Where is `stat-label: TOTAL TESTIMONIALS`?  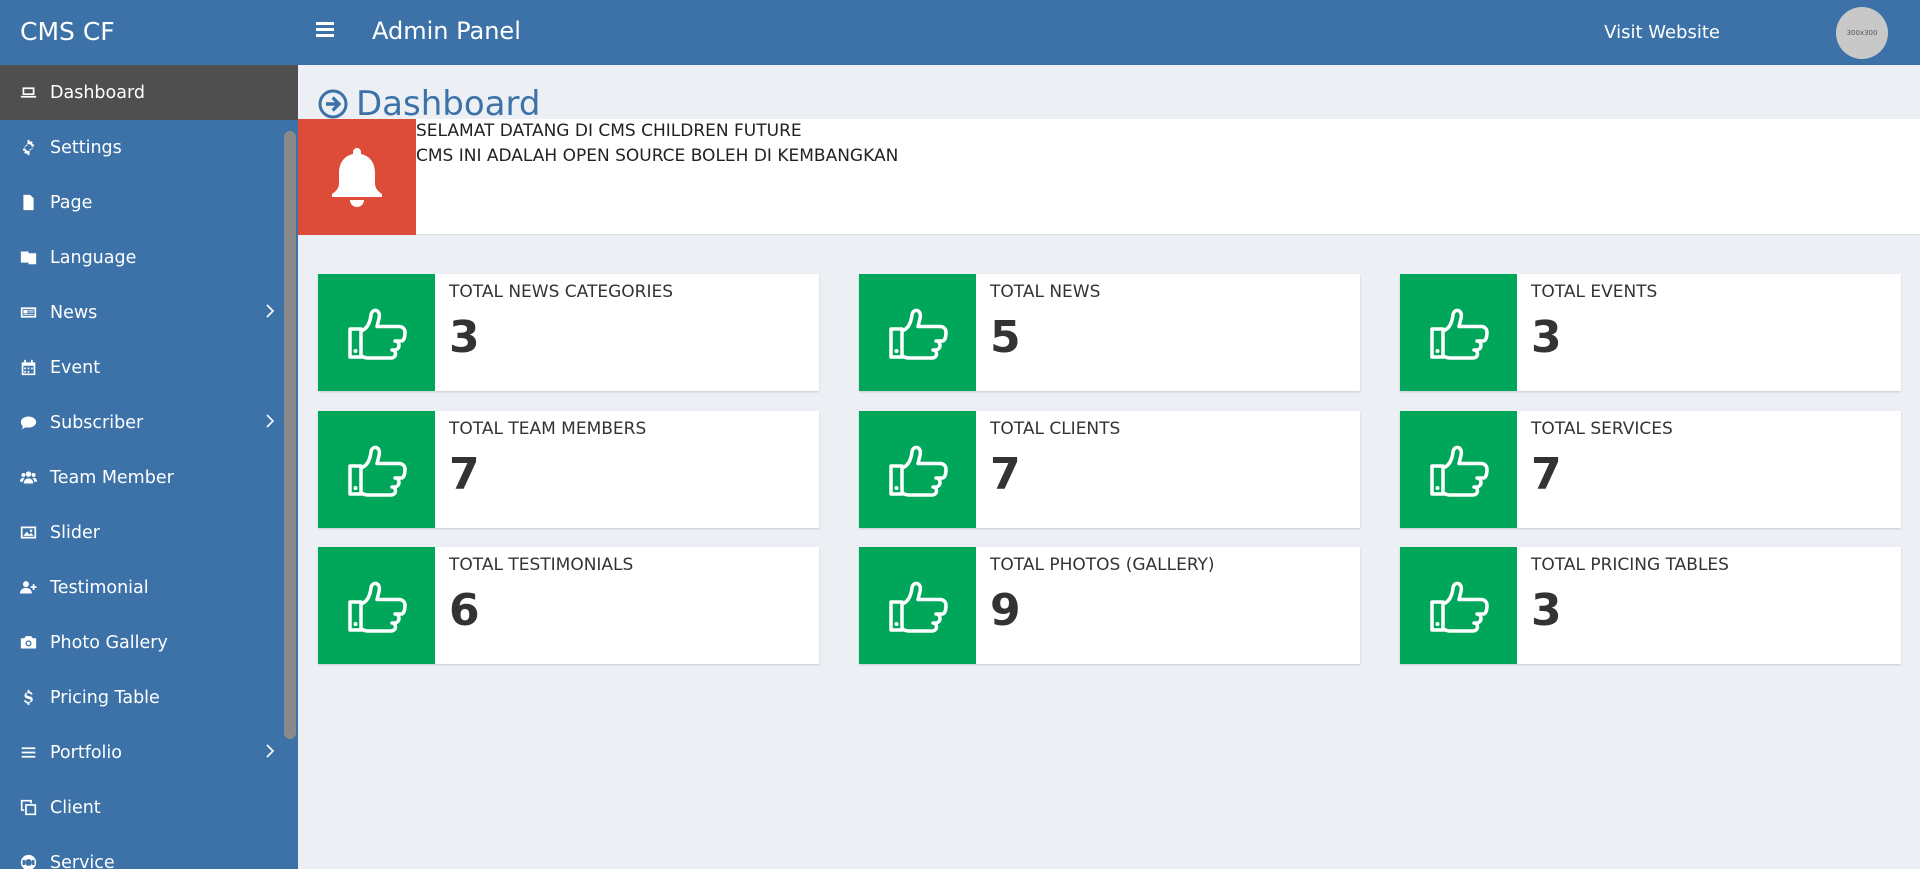
stat-label: TOTAL TESTIMONIALS is located at coordinates (541, 565).